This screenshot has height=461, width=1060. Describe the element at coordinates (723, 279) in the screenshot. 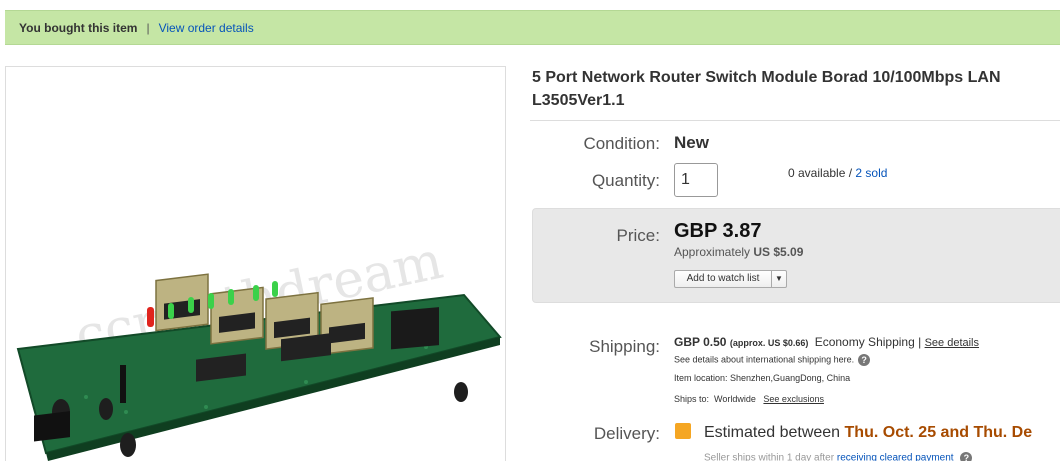

I see `watch-list-label: Add to watch list` at that location.